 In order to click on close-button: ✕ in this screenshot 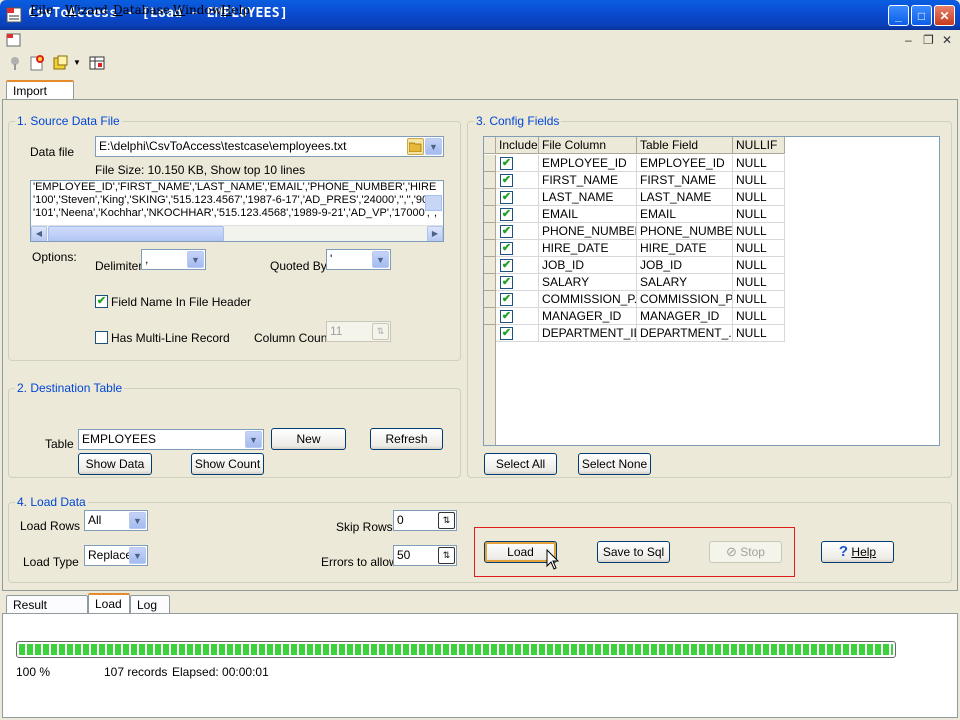, I will do `click(944, 15)`.